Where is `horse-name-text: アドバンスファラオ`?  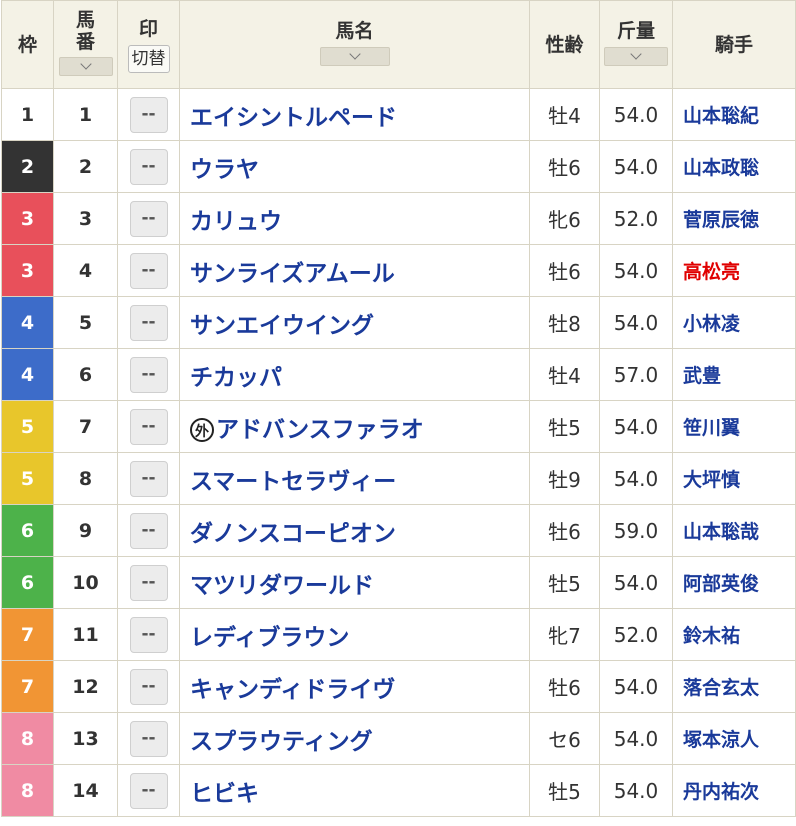
horse-name-text: アドバンスファラオ is located at coordinates (320, 429).